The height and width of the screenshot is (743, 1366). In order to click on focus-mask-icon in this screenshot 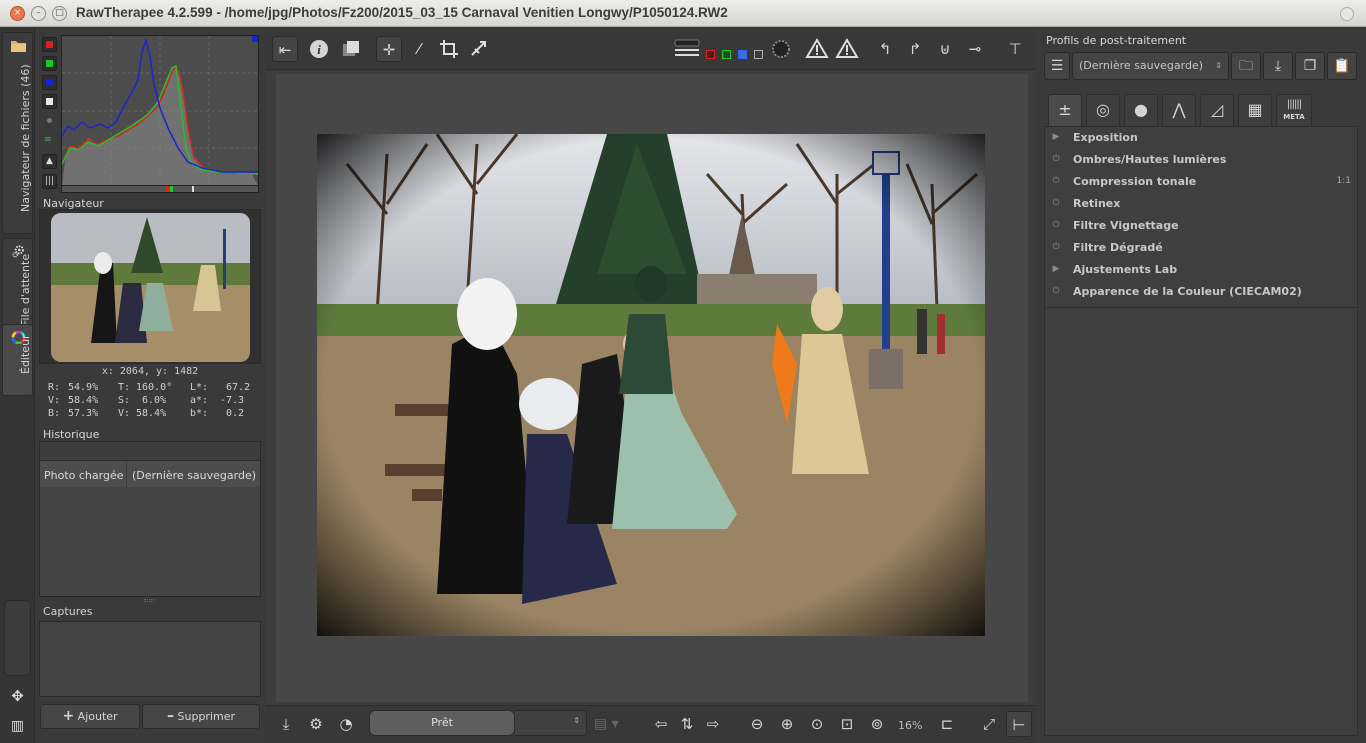, I will do `click(781, 49)`.